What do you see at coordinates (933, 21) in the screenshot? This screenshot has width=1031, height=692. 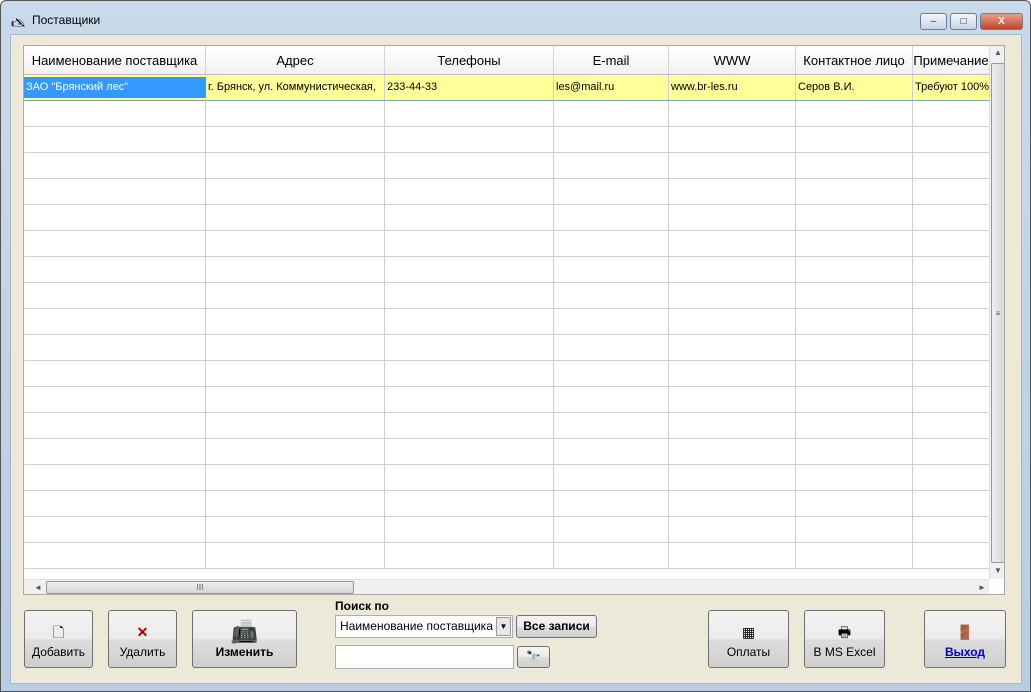 I see `minimize-button: –` at bounding box center [933, 21].